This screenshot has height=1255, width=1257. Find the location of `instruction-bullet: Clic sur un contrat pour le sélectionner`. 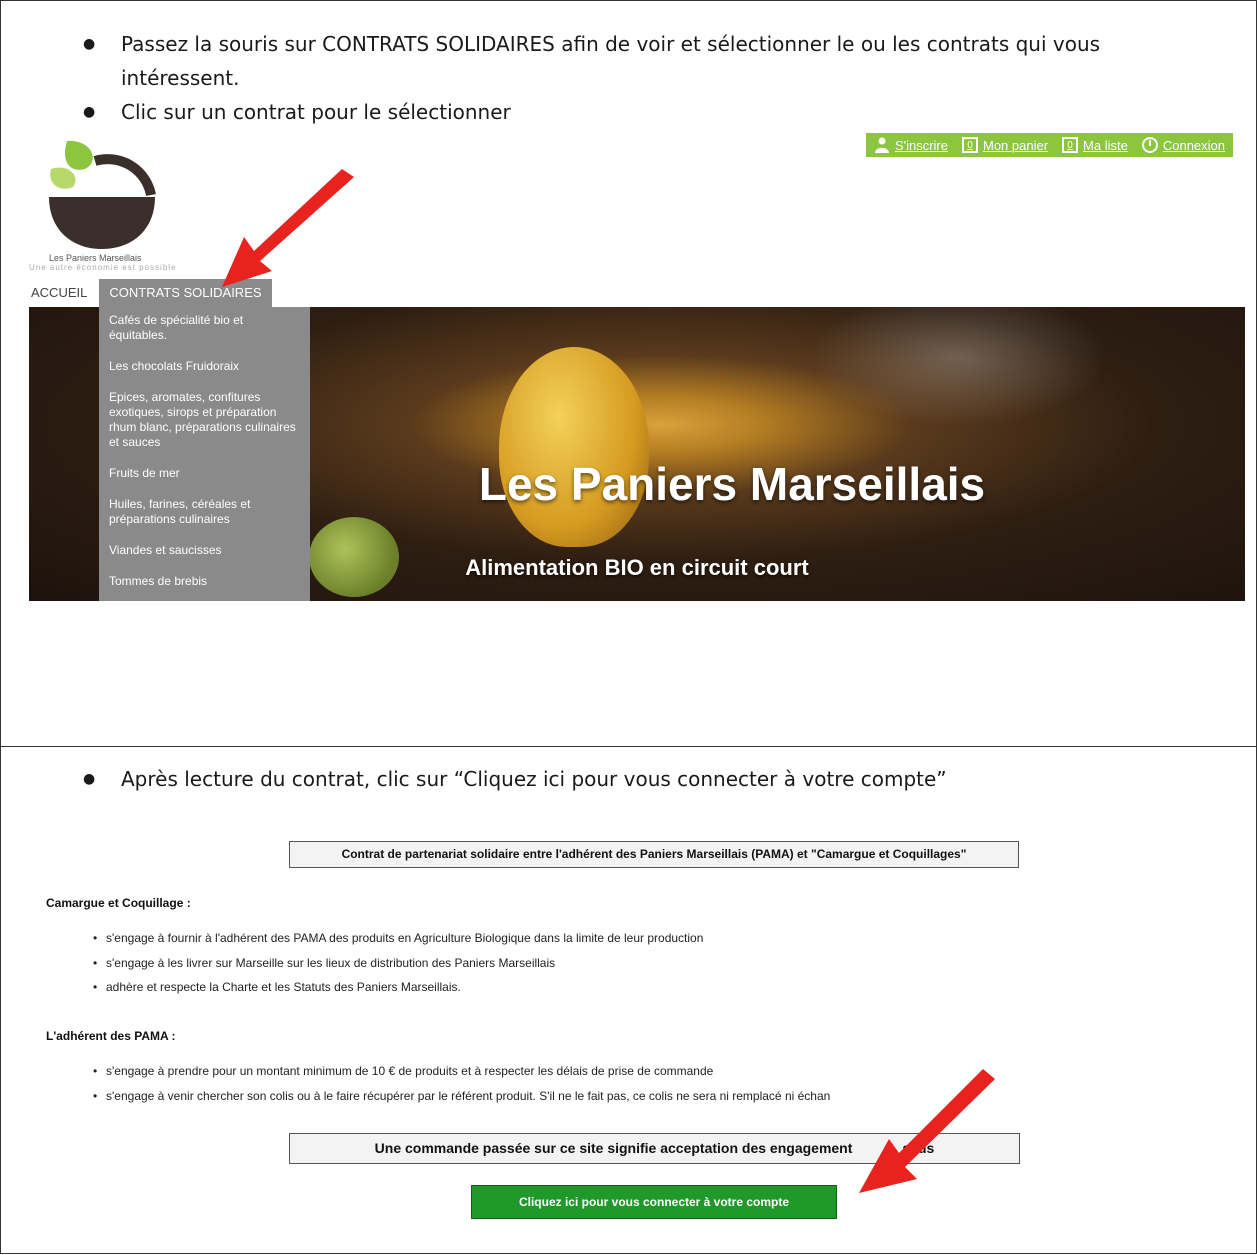

instruction-bullet: Clic sur un contrat pour le sélectionner is located at coordinates (639, 112).